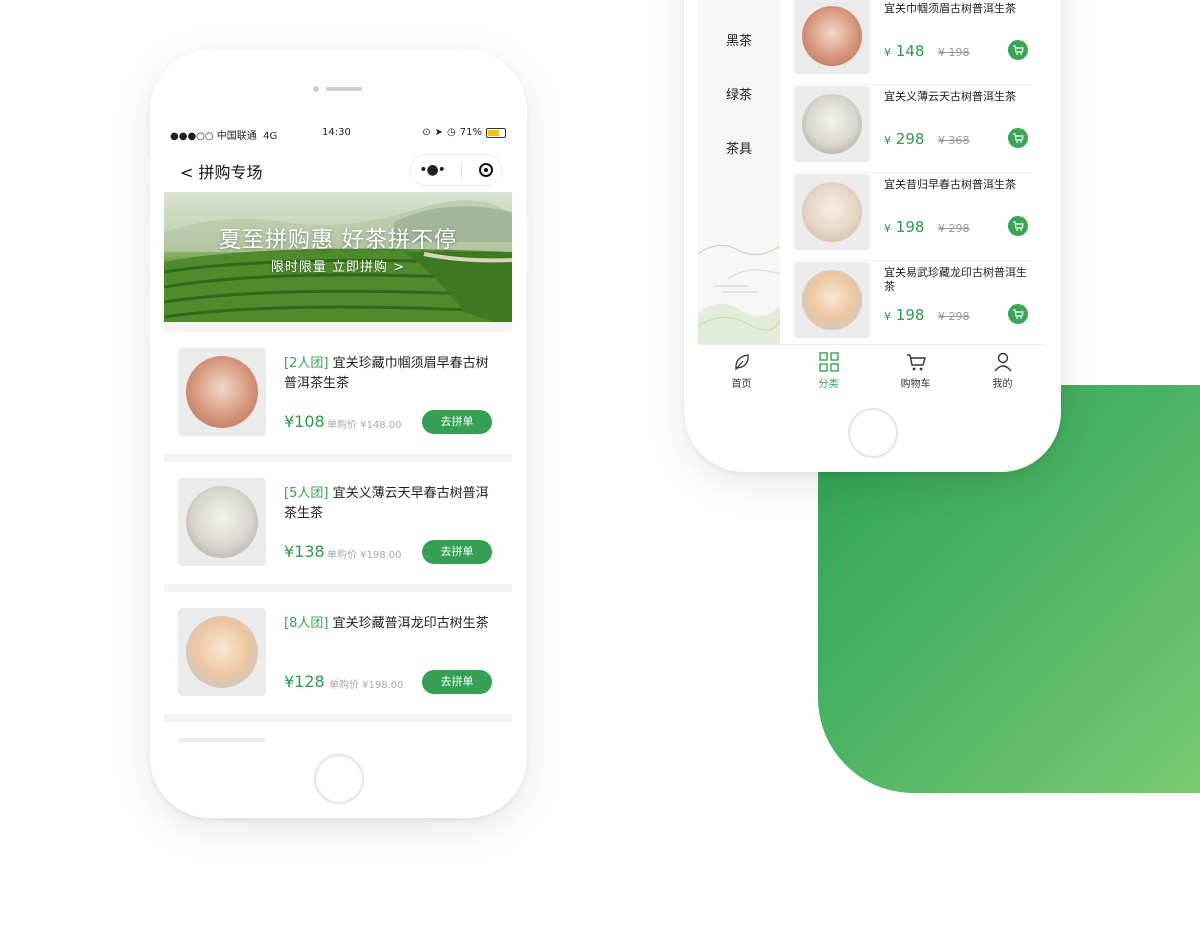  I want to click on phone-mute-switch, so click(147, 171).